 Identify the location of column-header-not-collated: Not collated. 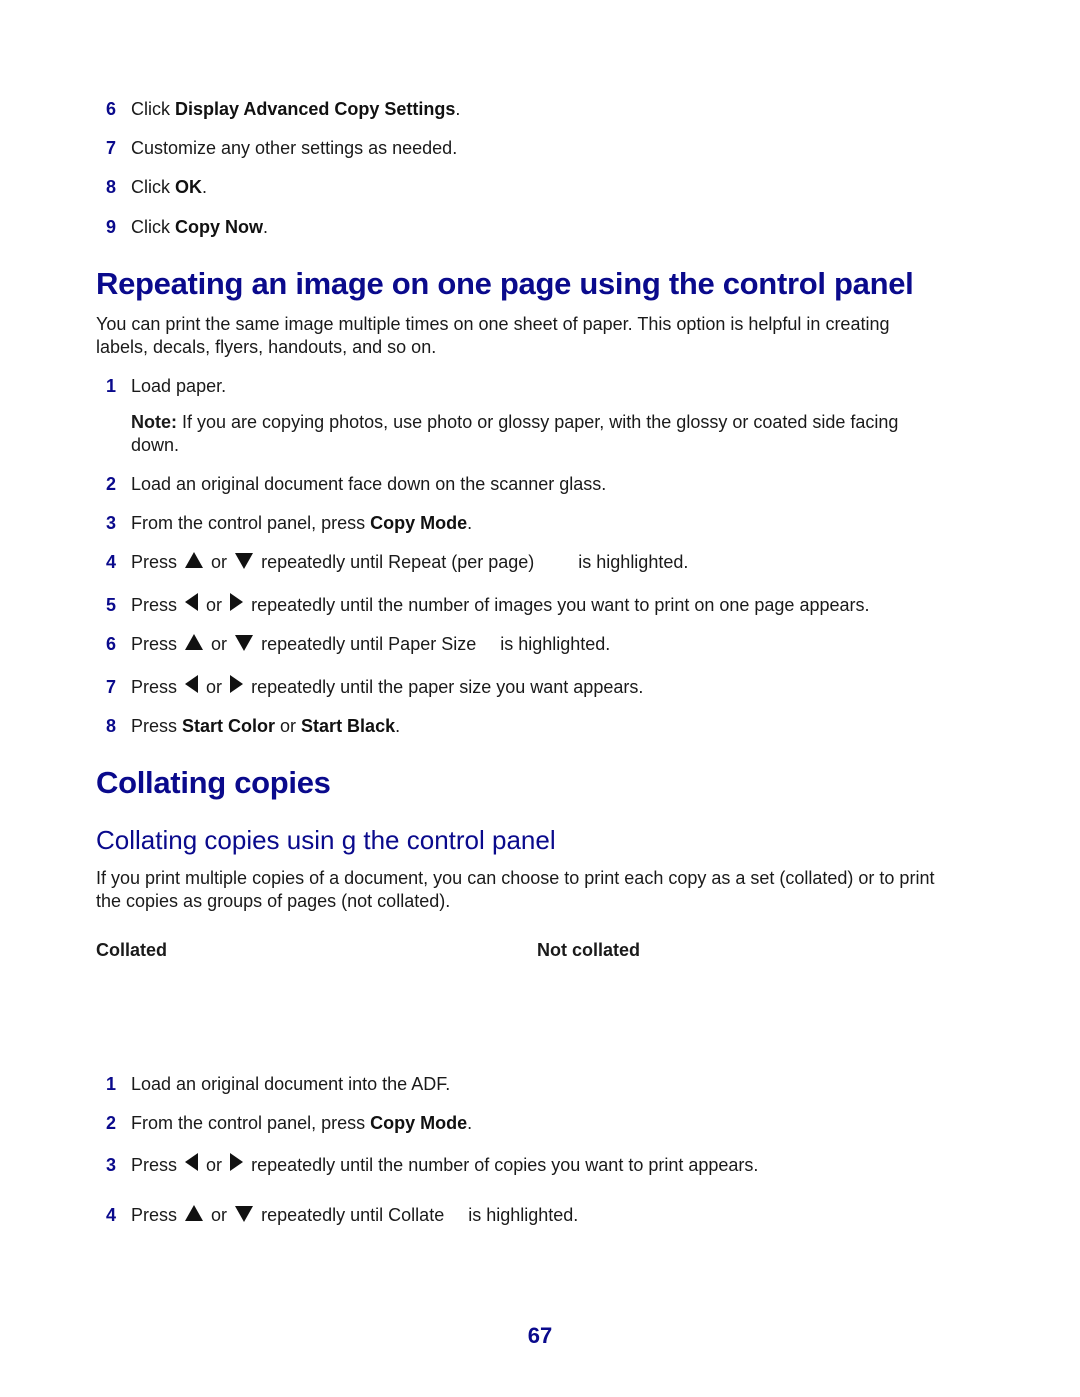
(589, 950).